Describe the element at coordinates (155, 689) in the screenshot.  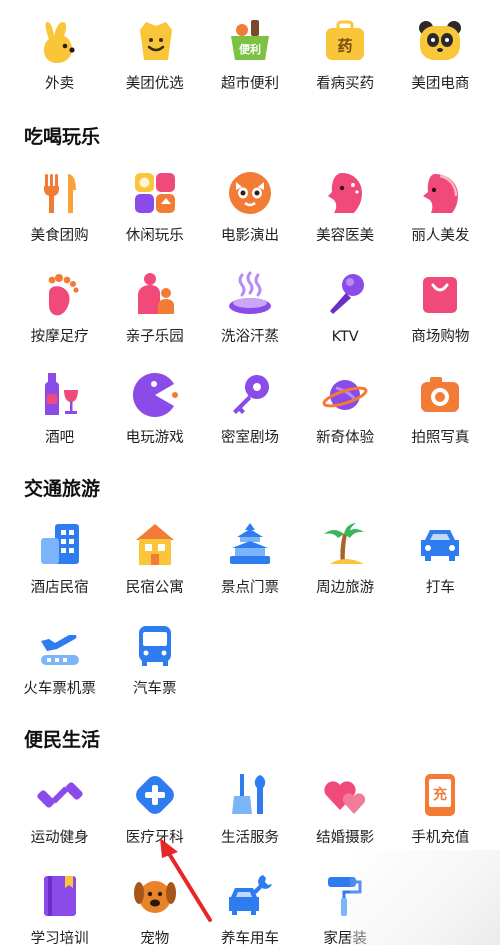
I see `service-label: 汽车票` at that location.